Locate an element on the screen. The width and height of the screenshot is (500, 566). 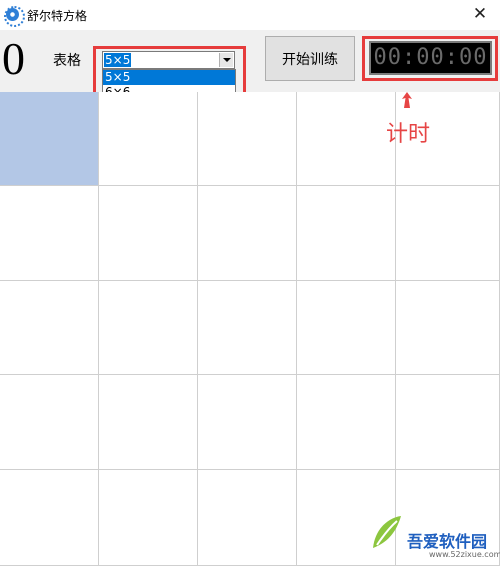
window-title: 舒尔特方格 is located at coordinates (57, 16).